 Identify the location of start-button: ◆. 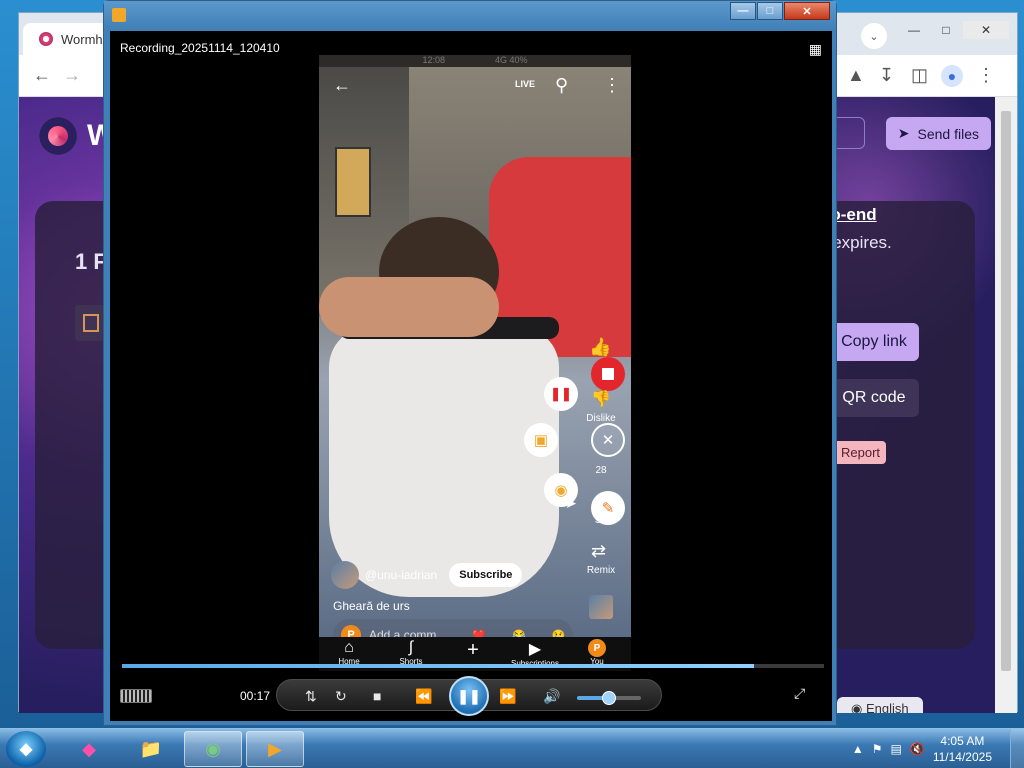
(26, 749).